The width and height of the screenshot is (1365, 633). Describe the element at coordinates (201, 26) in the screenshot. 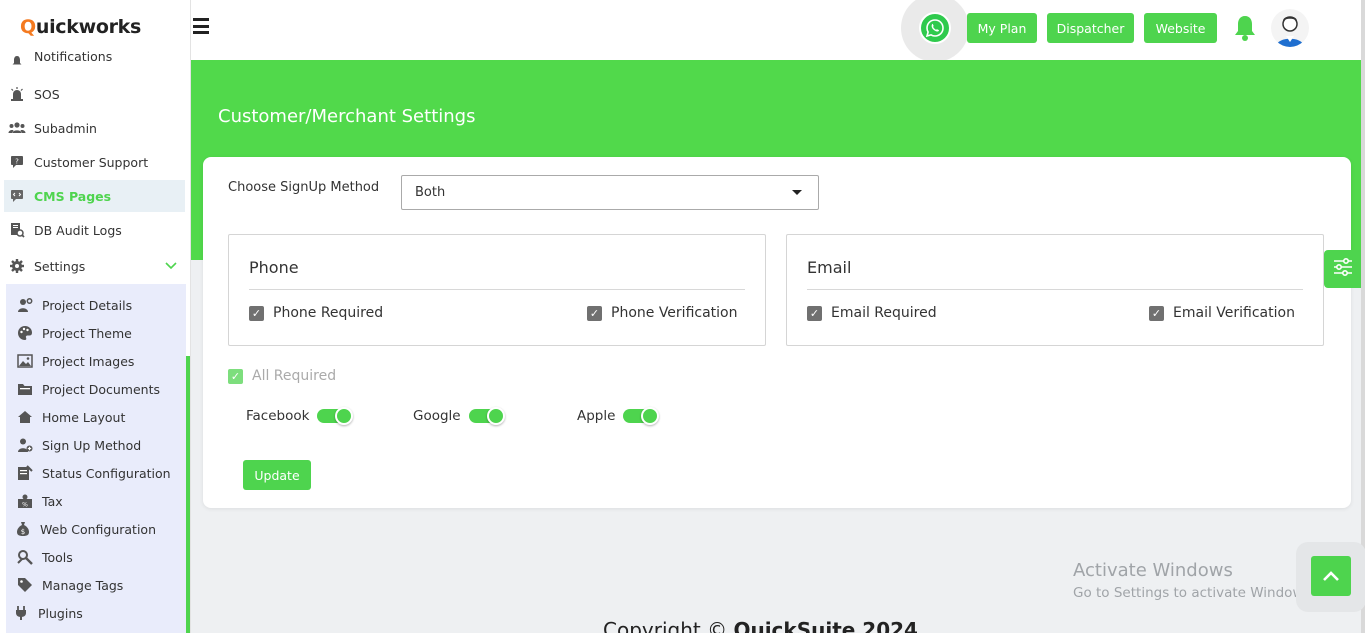

I see `hamburger-menu-icon` at that location.